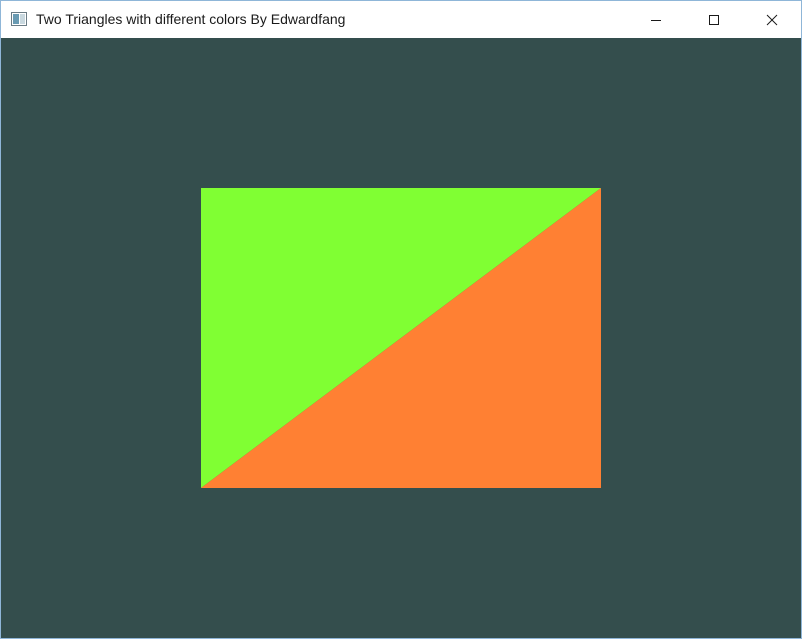 The width and height of the screenshot is (802, 639). Describe the element at coordinates (19, 19) in the screenshot. I see `app-icon` at that location.